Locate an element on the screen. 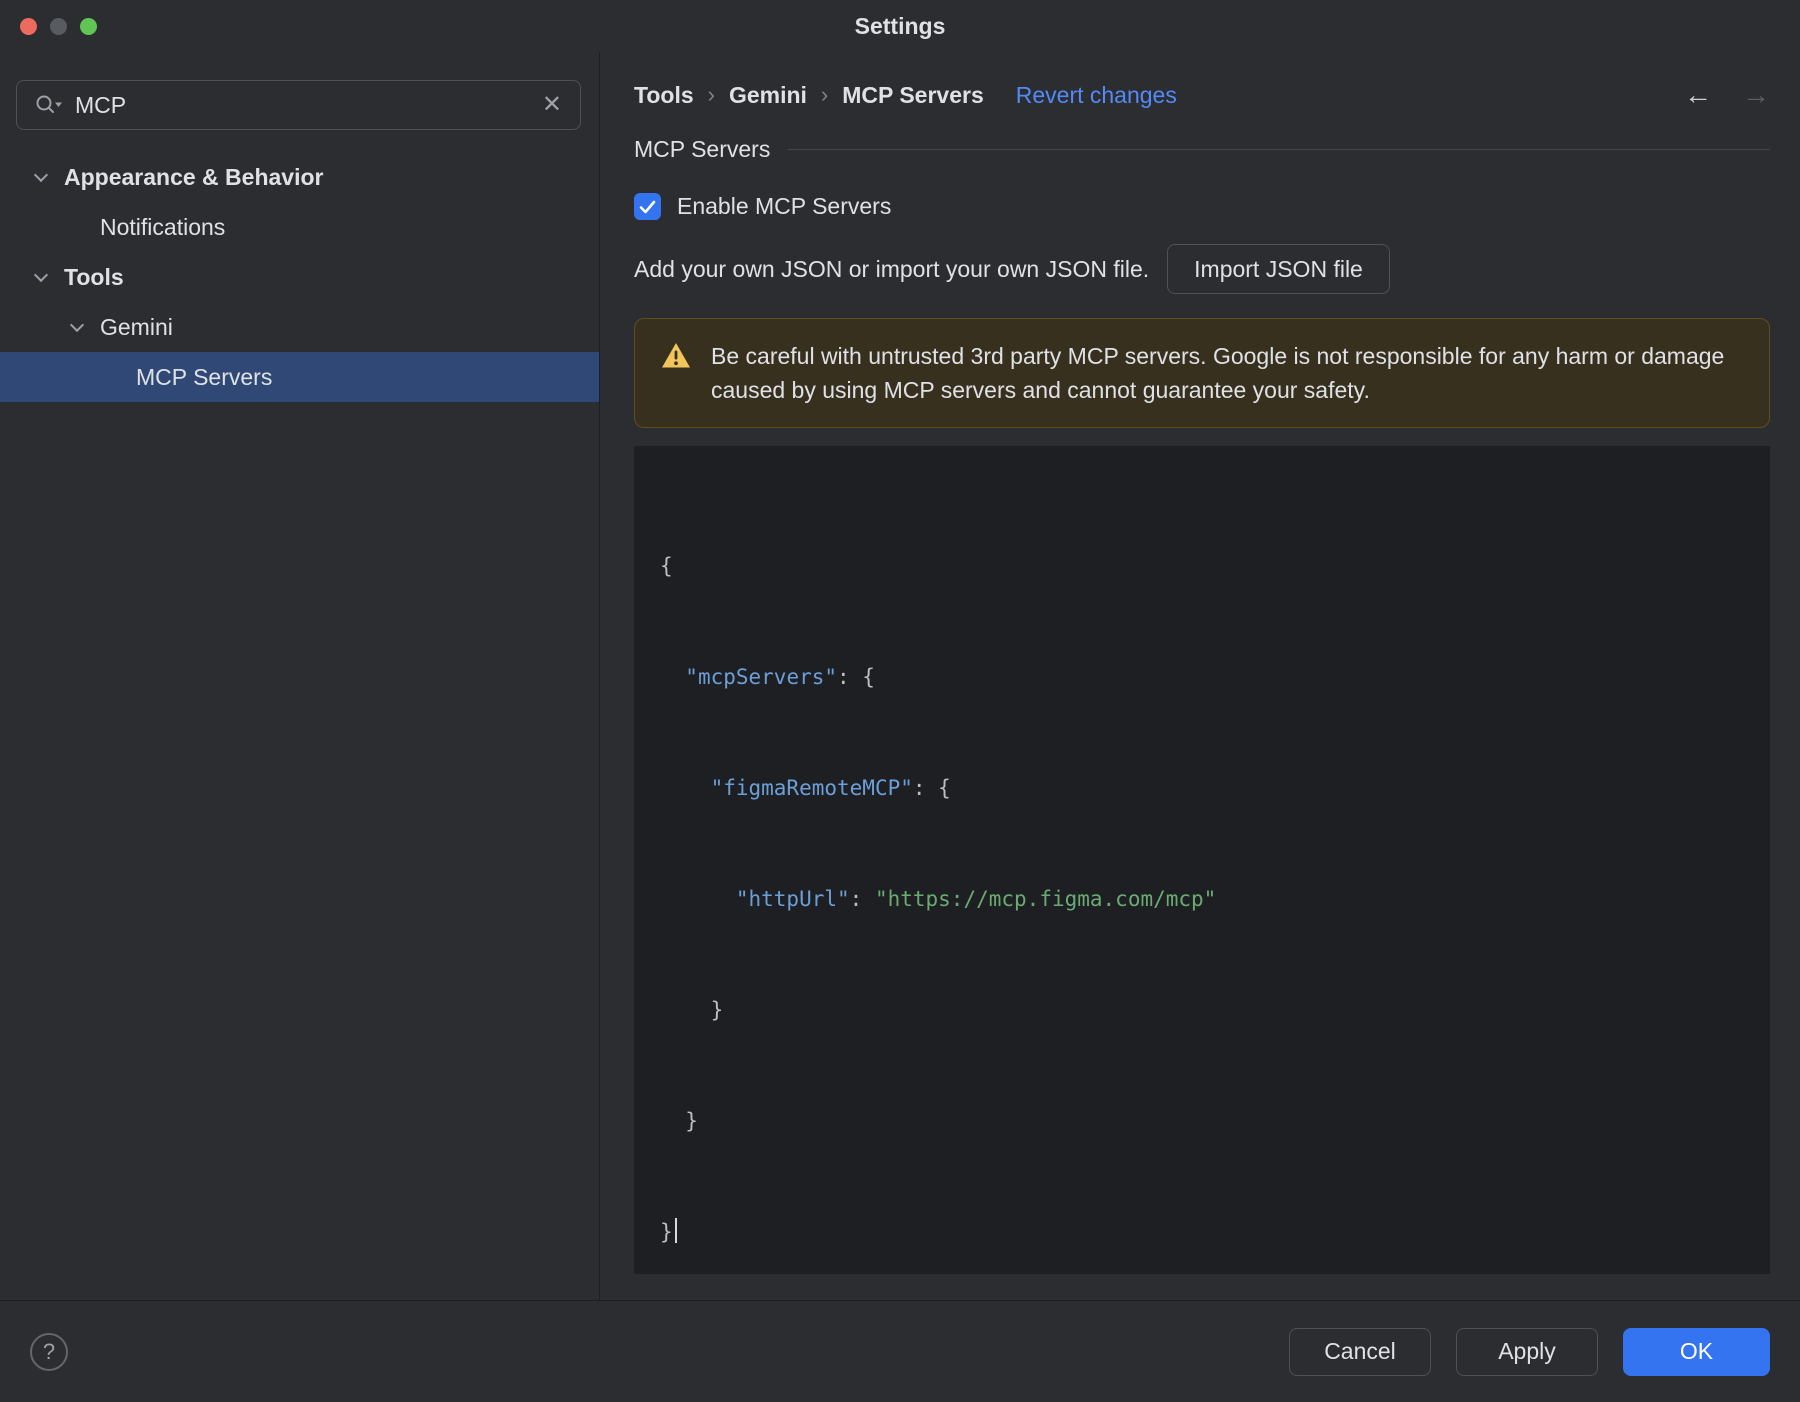  json-string-value: "https://mcp.figma.com/mcp" is located at coordinates (1045, 899).